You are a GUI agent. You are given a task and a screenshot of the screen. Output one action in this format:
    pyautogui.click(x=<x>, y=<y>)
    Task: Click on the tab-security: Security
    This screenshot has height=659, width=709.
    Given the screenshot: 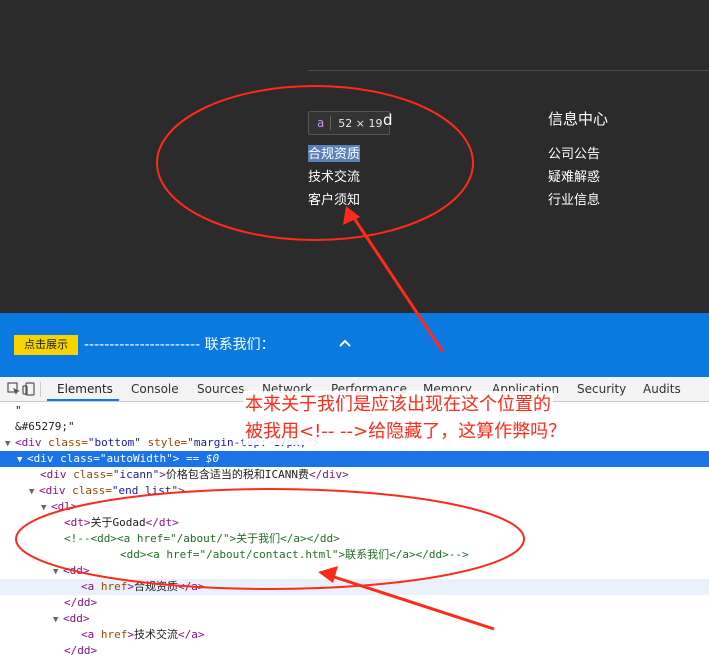 What is the action you would take?
    pyautogui.click(x=601, y=389)
    